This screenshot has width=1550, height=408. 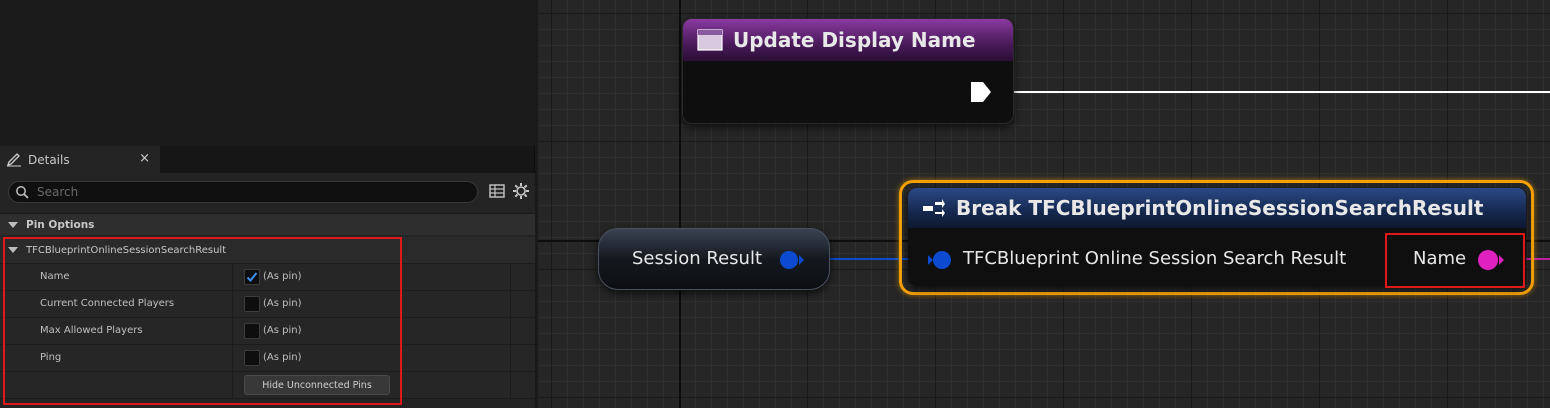 I want to click on property-row-name: Name (As pin), so click(x=267, y=277).